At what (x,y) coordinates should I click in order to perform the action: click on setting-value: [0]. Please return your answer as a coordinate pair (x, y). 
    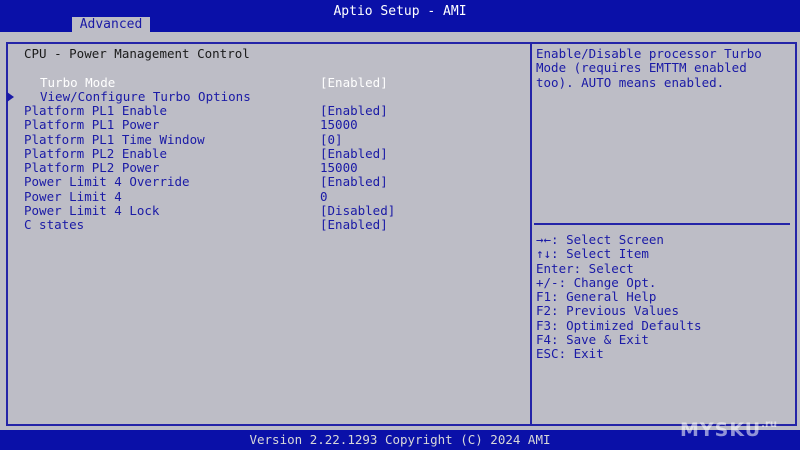
    Looking at the image, I should click on (331, 140).